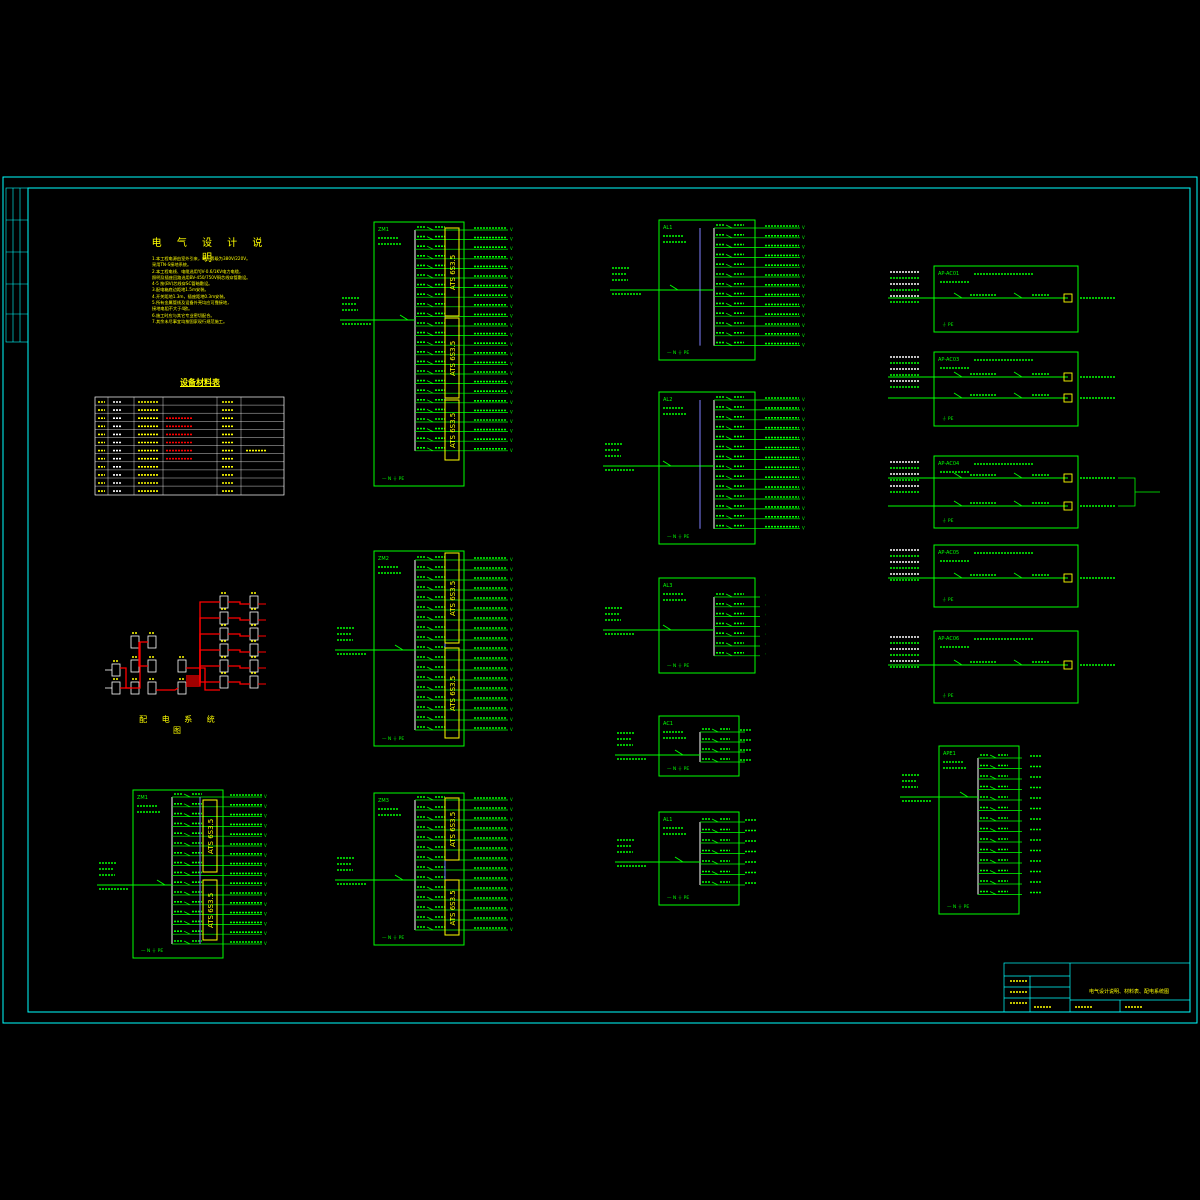 Image resolution: width=1200 pixels, height=1200 pixels. Describe the element at coordinates (190, 321) in the screenshot. I see `note-line: 7.其余未尽事宜均按国家现行规范施工。` at that location.